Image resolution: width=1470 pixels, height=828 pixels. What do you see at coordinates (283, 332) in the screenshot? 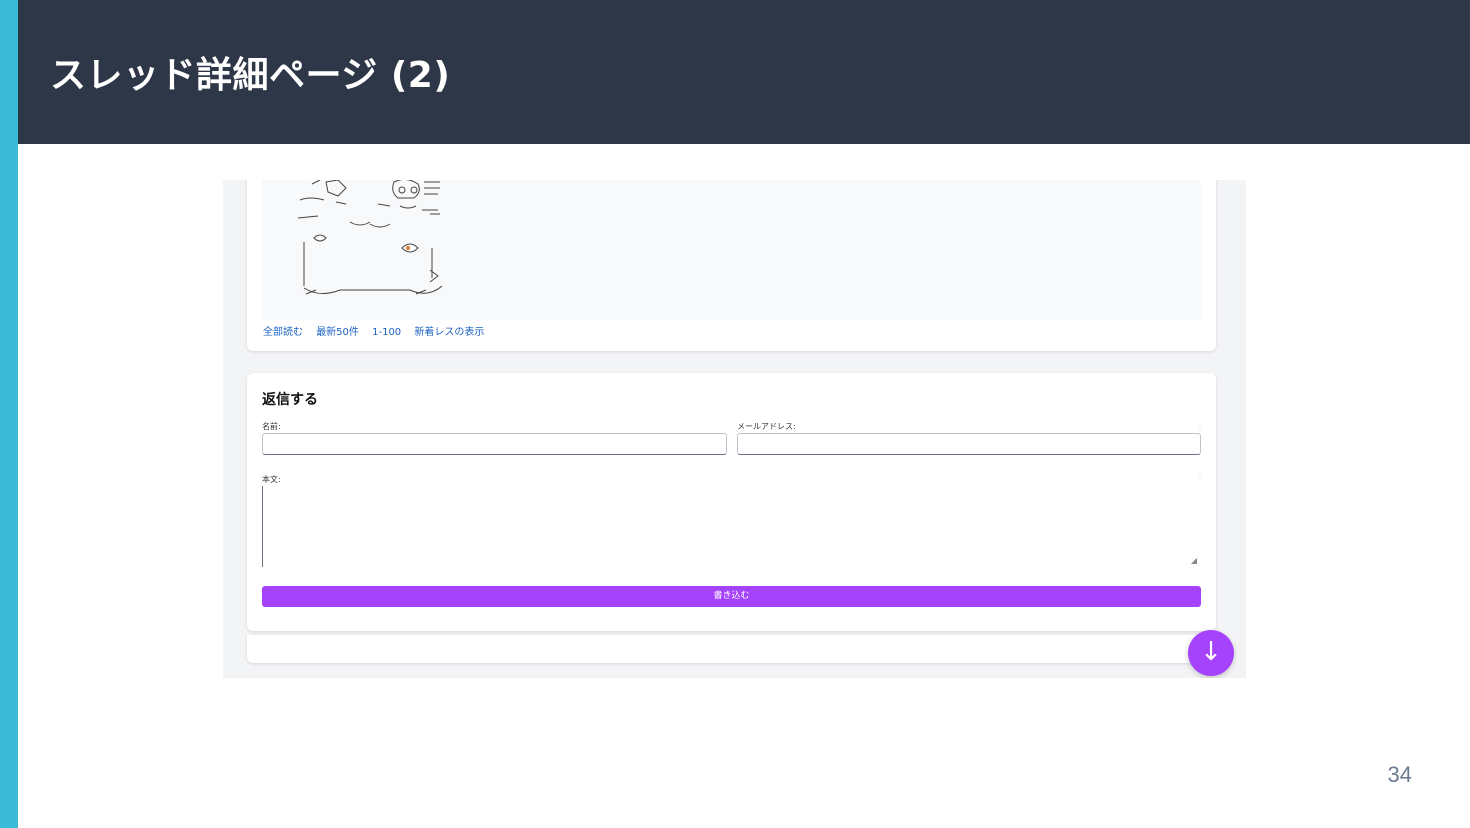
I see `link-read-all: 全部読む` at bounding box center [283, 332].